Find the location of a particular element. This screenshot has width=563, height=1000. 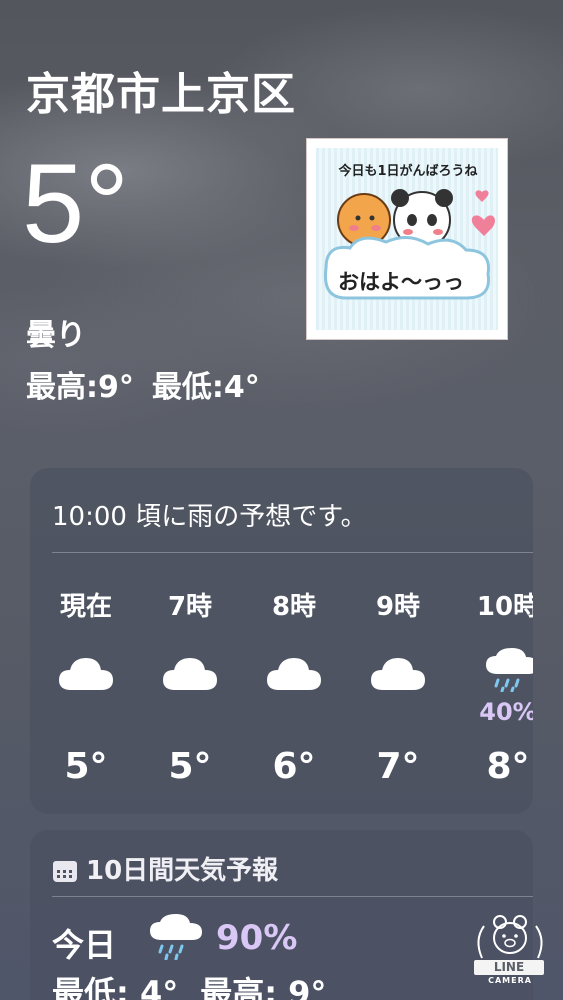

line-camera-watermark: LINE CAMERA is located at coordinates (510, 950).